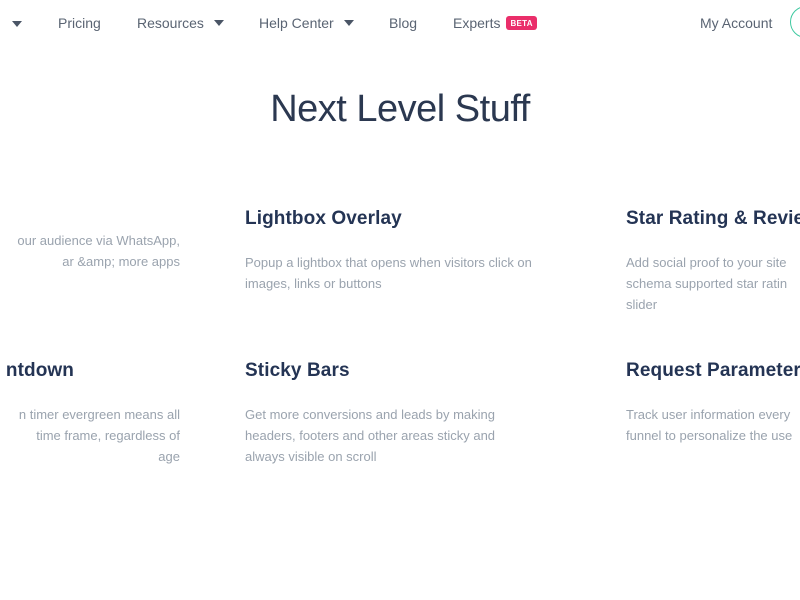  I want to click on feature-description-line: slider, so click(642, 304).